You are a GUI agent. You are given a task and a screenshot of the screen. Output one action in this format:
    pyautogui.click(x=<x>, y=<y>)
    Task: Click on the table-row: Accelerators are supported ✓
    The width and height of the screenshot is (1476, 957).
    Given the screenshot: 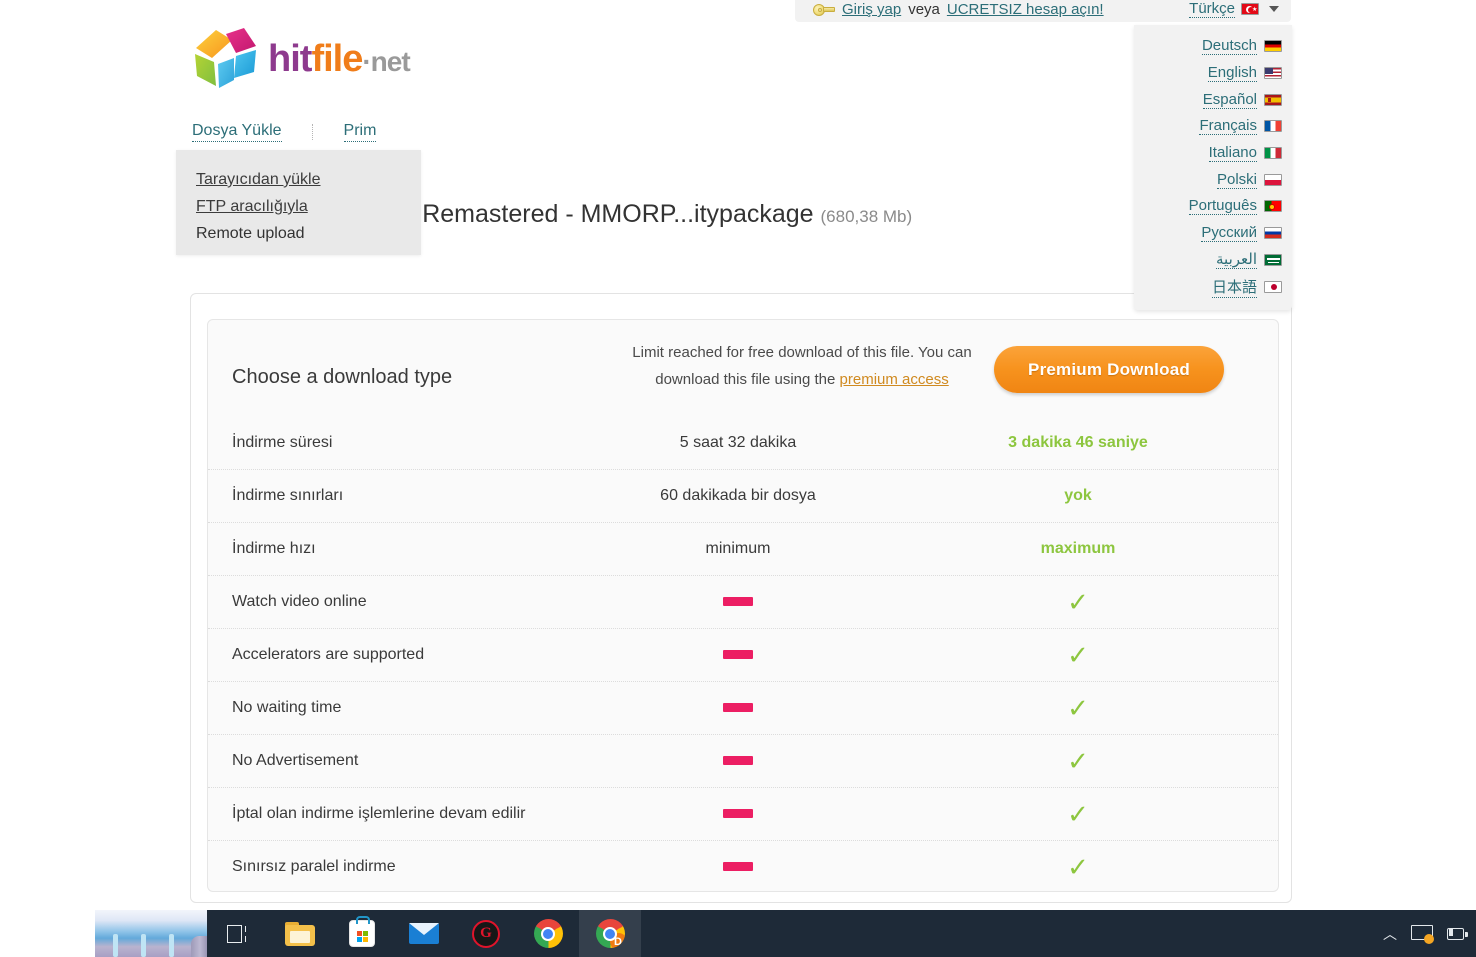 What is the action you would take?
    pyautogui.click(x=743, y=654)
    